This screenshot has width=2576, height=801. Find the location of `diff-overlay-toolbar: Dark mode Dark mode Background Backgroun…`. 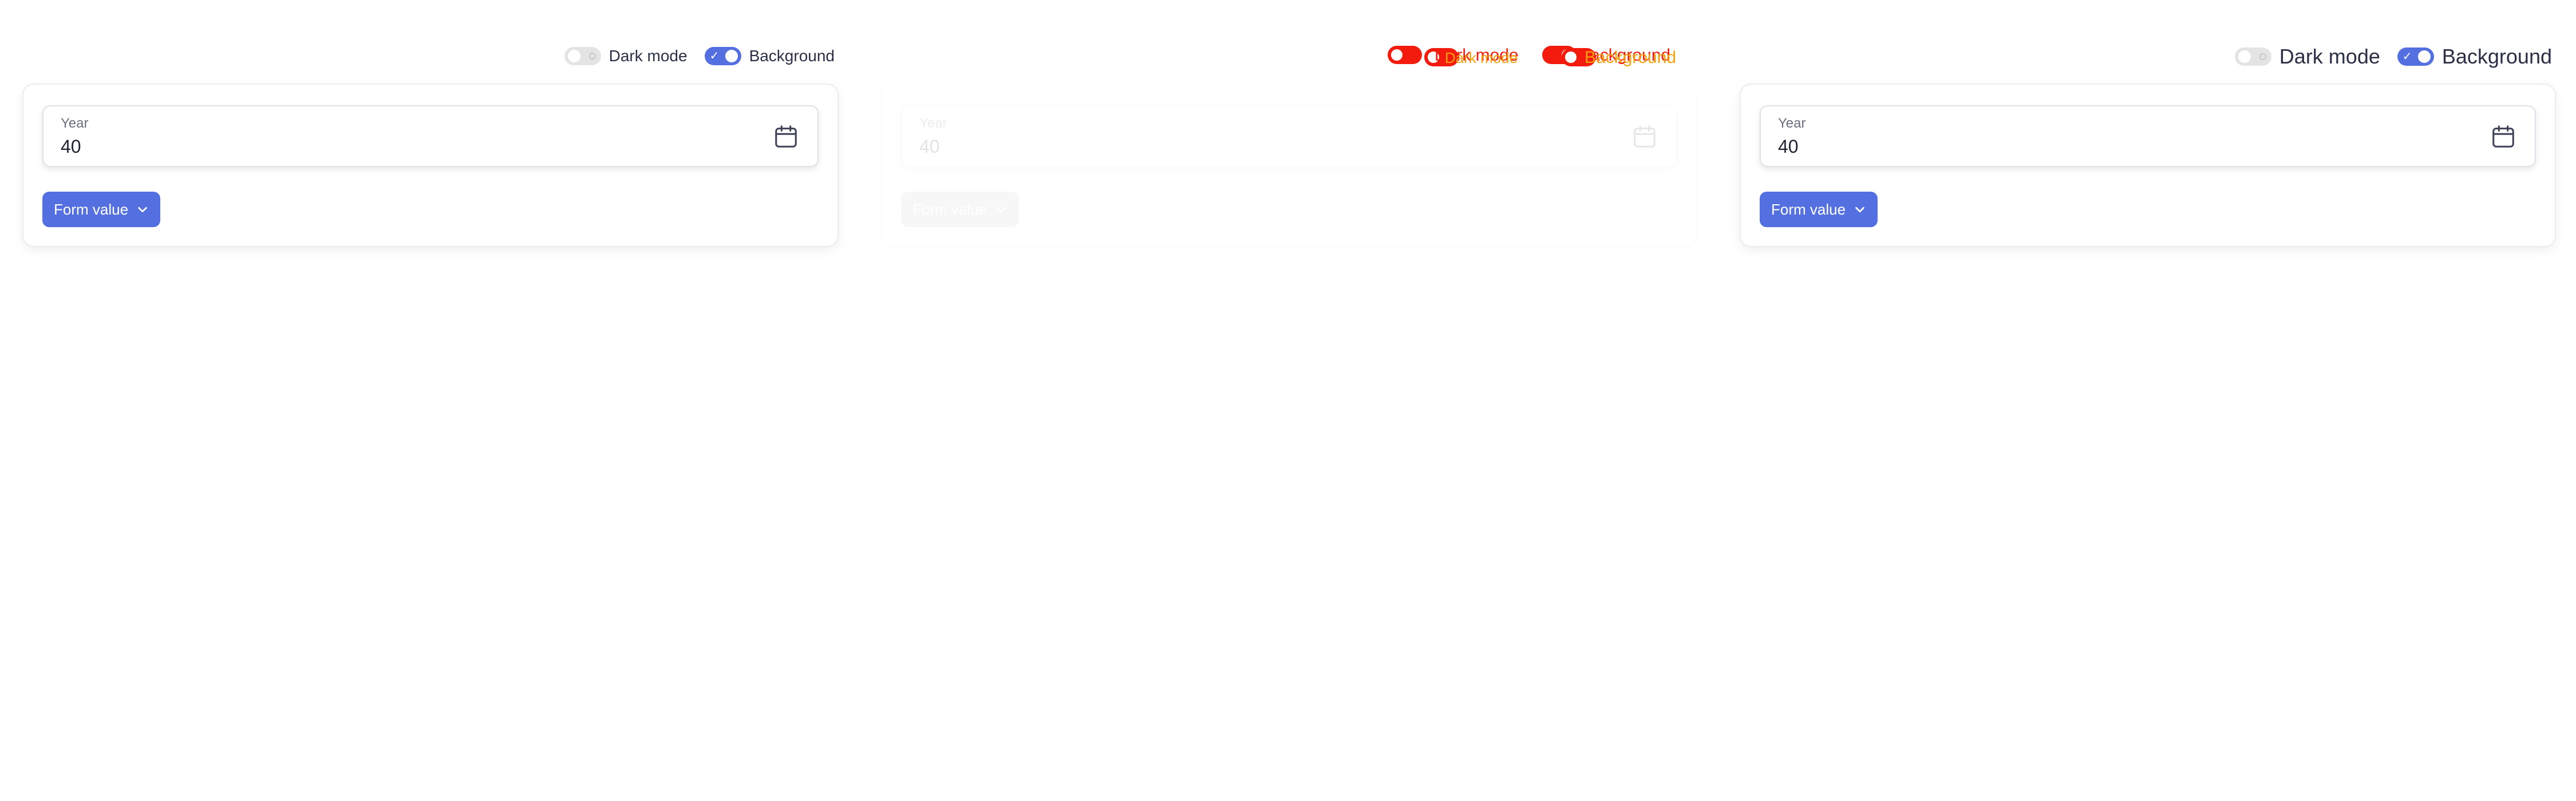

diff-overlay-toolbar: Dark mode Dark mode Background Backgroun… is located at coordinates (1542, 58).